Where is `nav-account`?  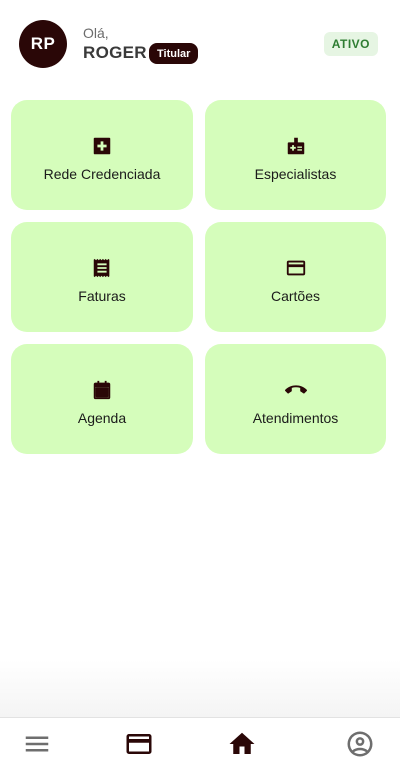
nav-account is located at coordinates (360, 746).